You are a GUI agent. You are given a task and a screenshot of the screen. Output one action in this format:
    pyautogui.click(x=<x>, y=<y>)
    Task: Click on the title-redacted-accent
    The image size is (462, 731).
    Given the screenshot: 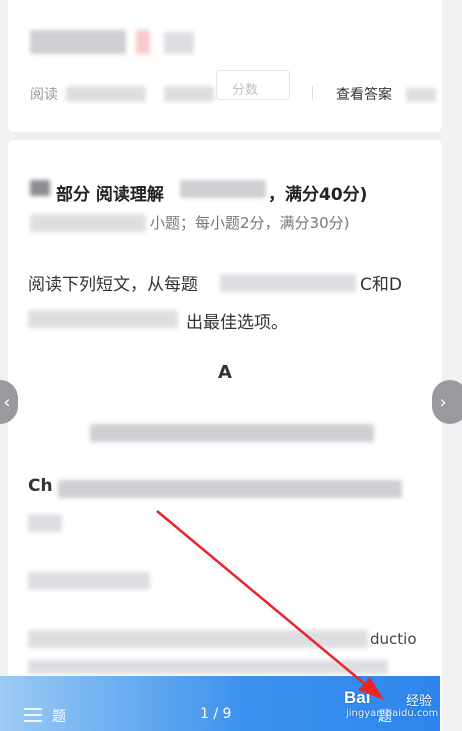 What is the action you would take?
    pyautogui.click(x=143, y=42)
    